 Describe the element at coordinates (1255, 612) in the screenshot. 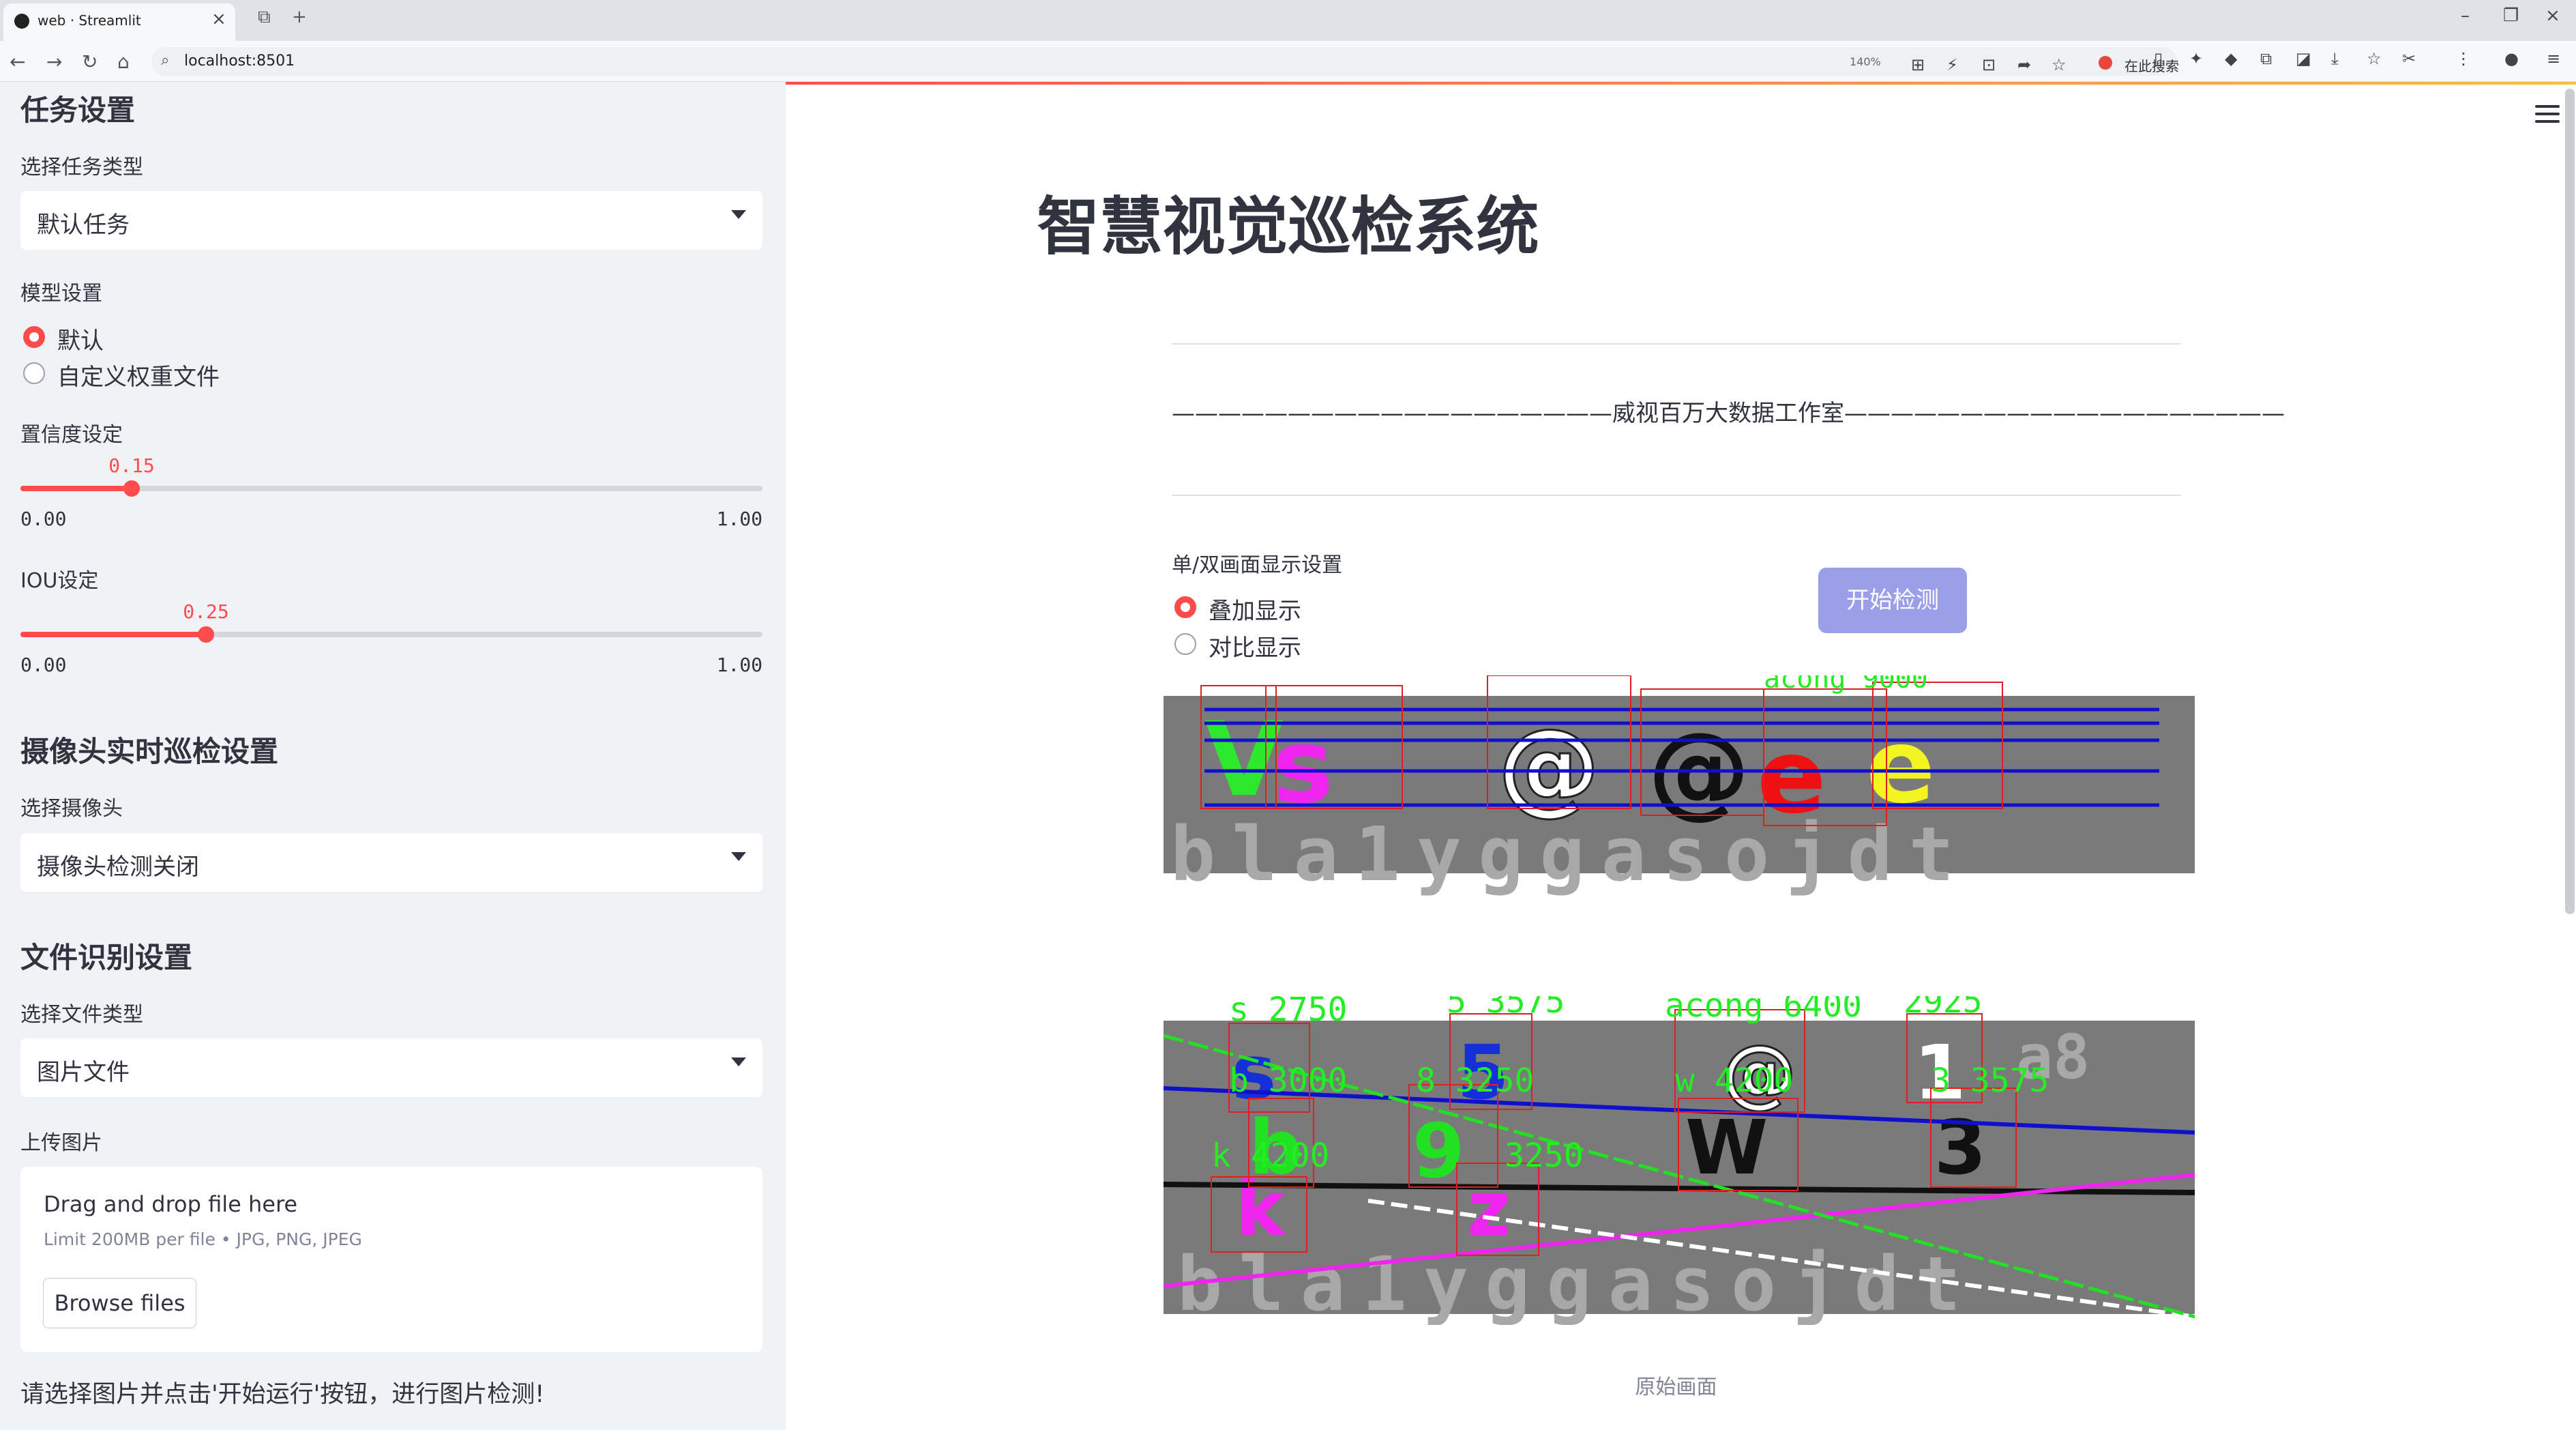

I see `display-option-label: 叠加显示` at that location.